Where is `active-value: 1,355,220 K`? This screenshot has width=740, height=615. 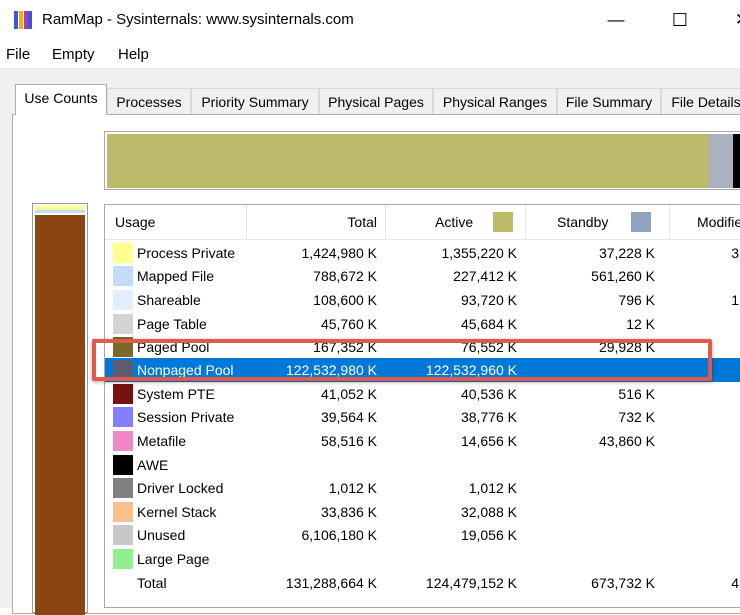
active-value: 1,355,220 K is located at coordinates (479, 253).